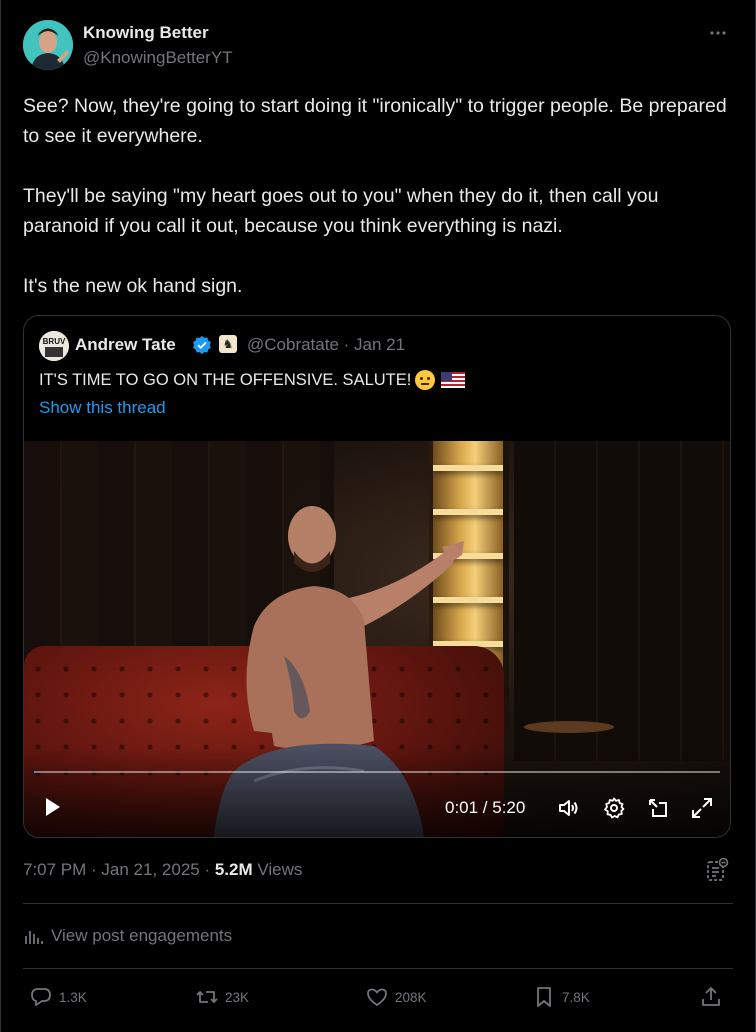 The image size is (756, 1032). I want to click on show-thread-link: Show this thread, so click(102, 408).